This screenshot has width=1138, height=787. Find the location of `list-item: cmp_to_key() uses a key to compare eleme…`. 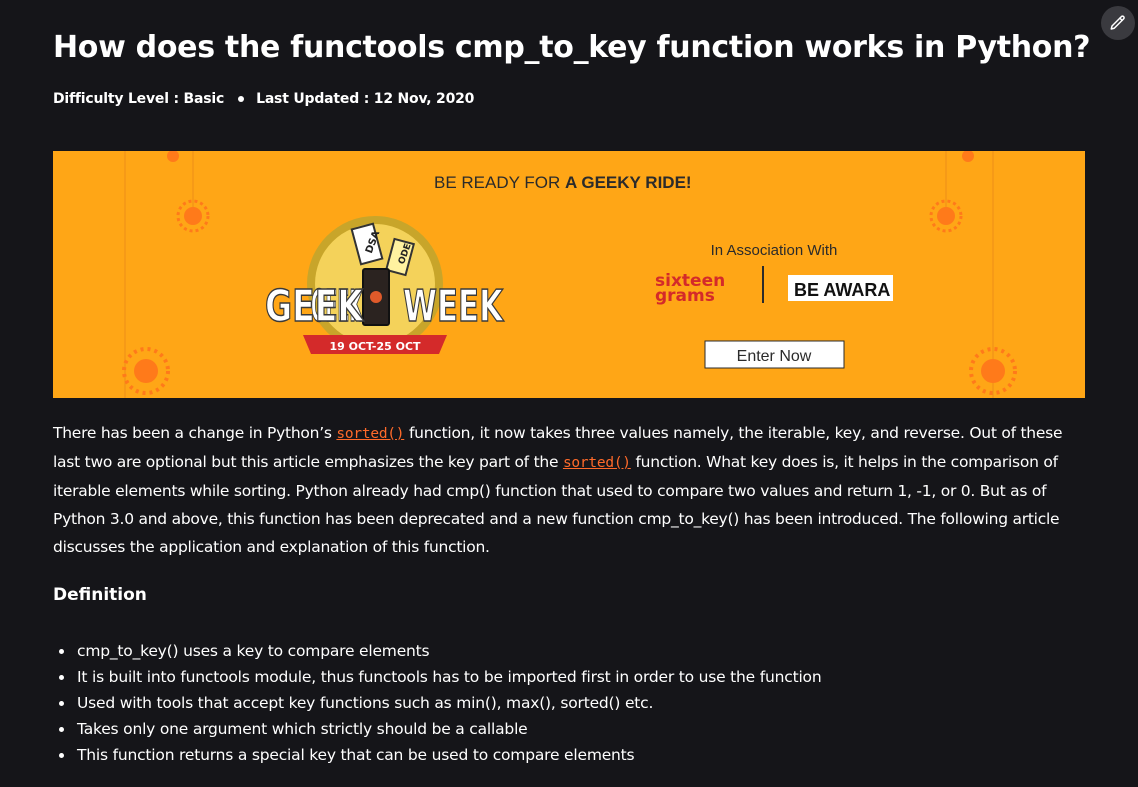

list-item: cmp_to_key() uses a key to compare eleme… is located at coordinates (439, 651).